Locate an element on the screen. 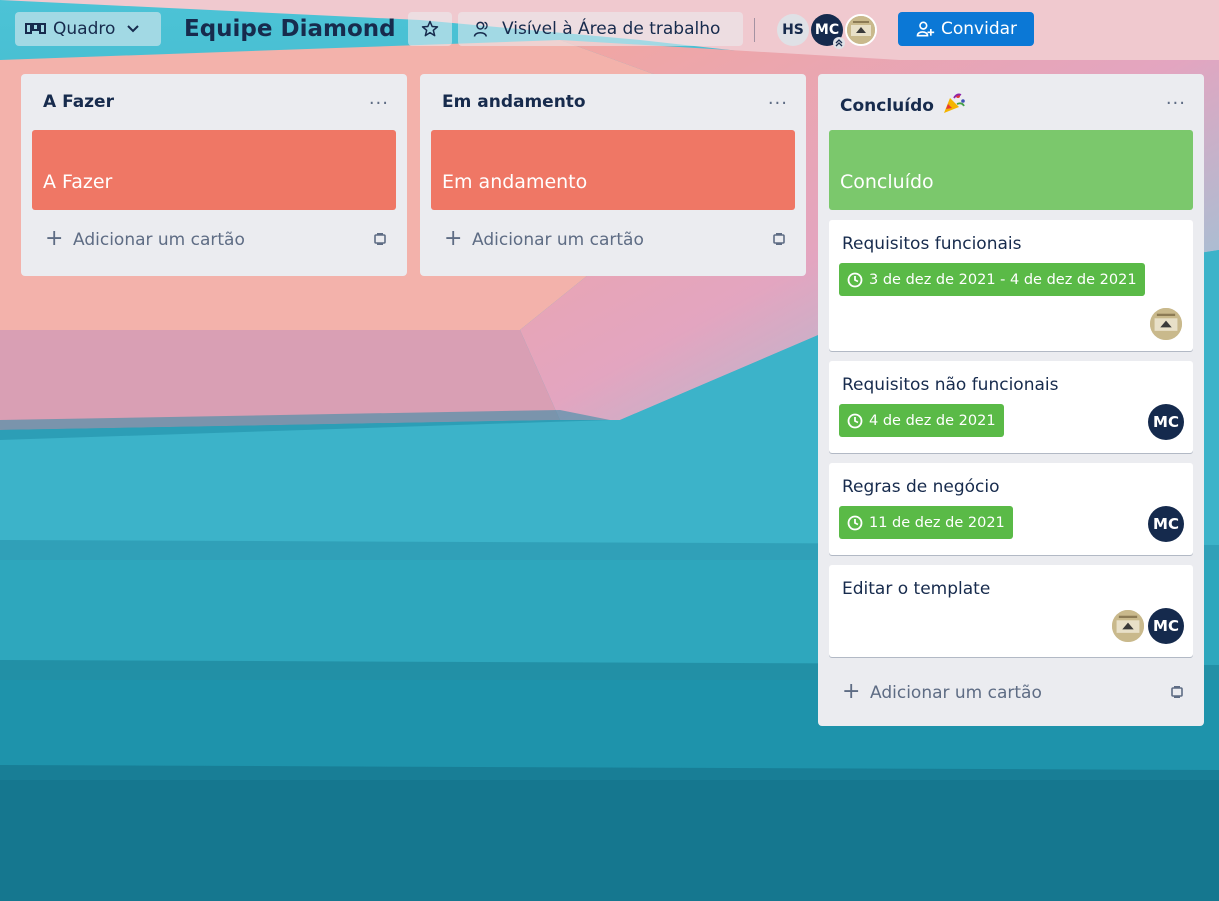  member-avatar-mc: MC is located at coordinates (828, 31).